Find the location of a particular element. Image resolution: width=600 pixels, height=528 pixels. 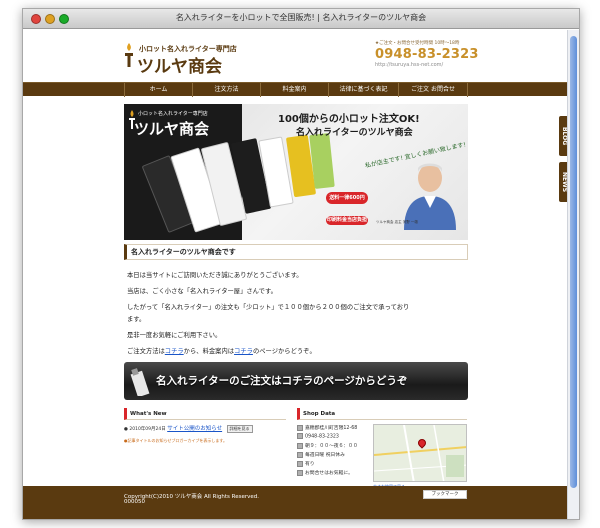

mail-icon is located at coordinates (300, 472).